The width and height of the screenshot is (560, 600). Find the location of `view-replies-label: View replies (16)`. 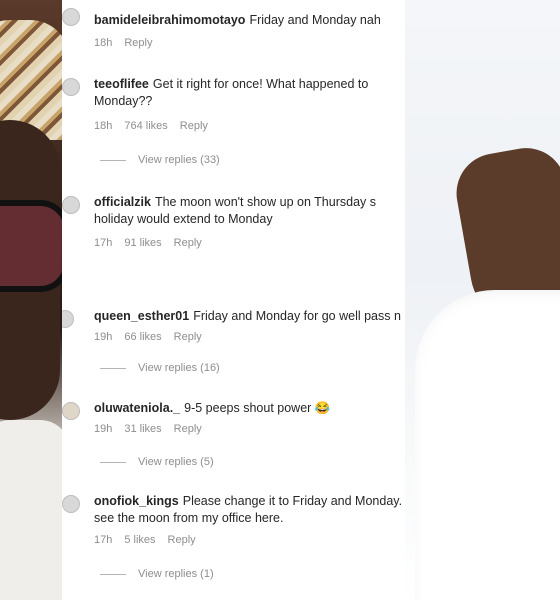

view-replies-label: View replies (16) is located at coordinates (179, 368).